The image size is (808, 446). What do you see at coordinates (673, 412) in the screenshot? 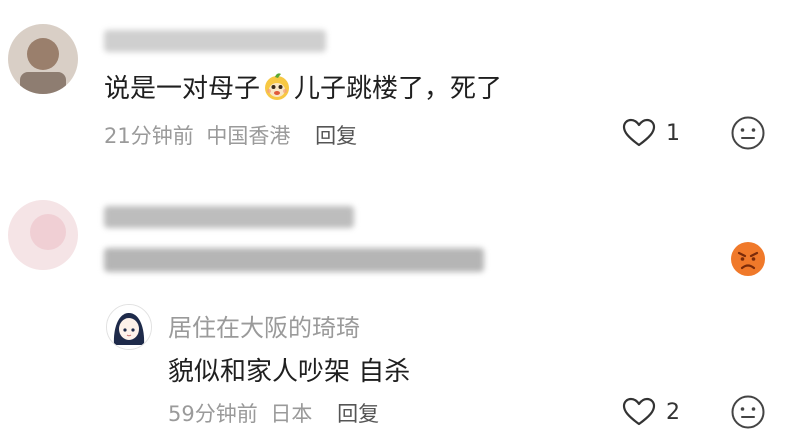
I see `like-count: 2` at bounding box center [673, 412].